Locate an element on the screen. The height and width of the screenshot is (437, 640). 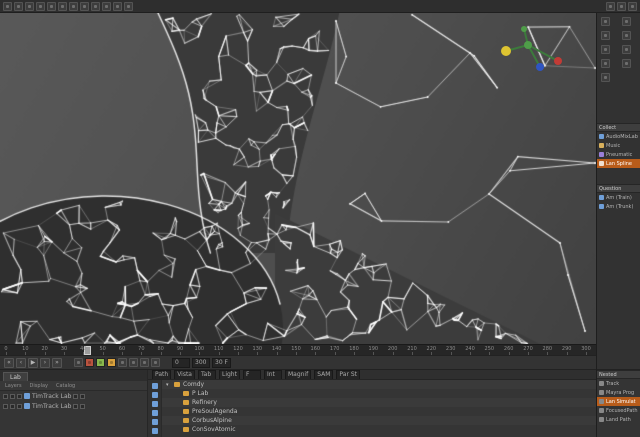
history-icon is located at coordinates (626, 63).